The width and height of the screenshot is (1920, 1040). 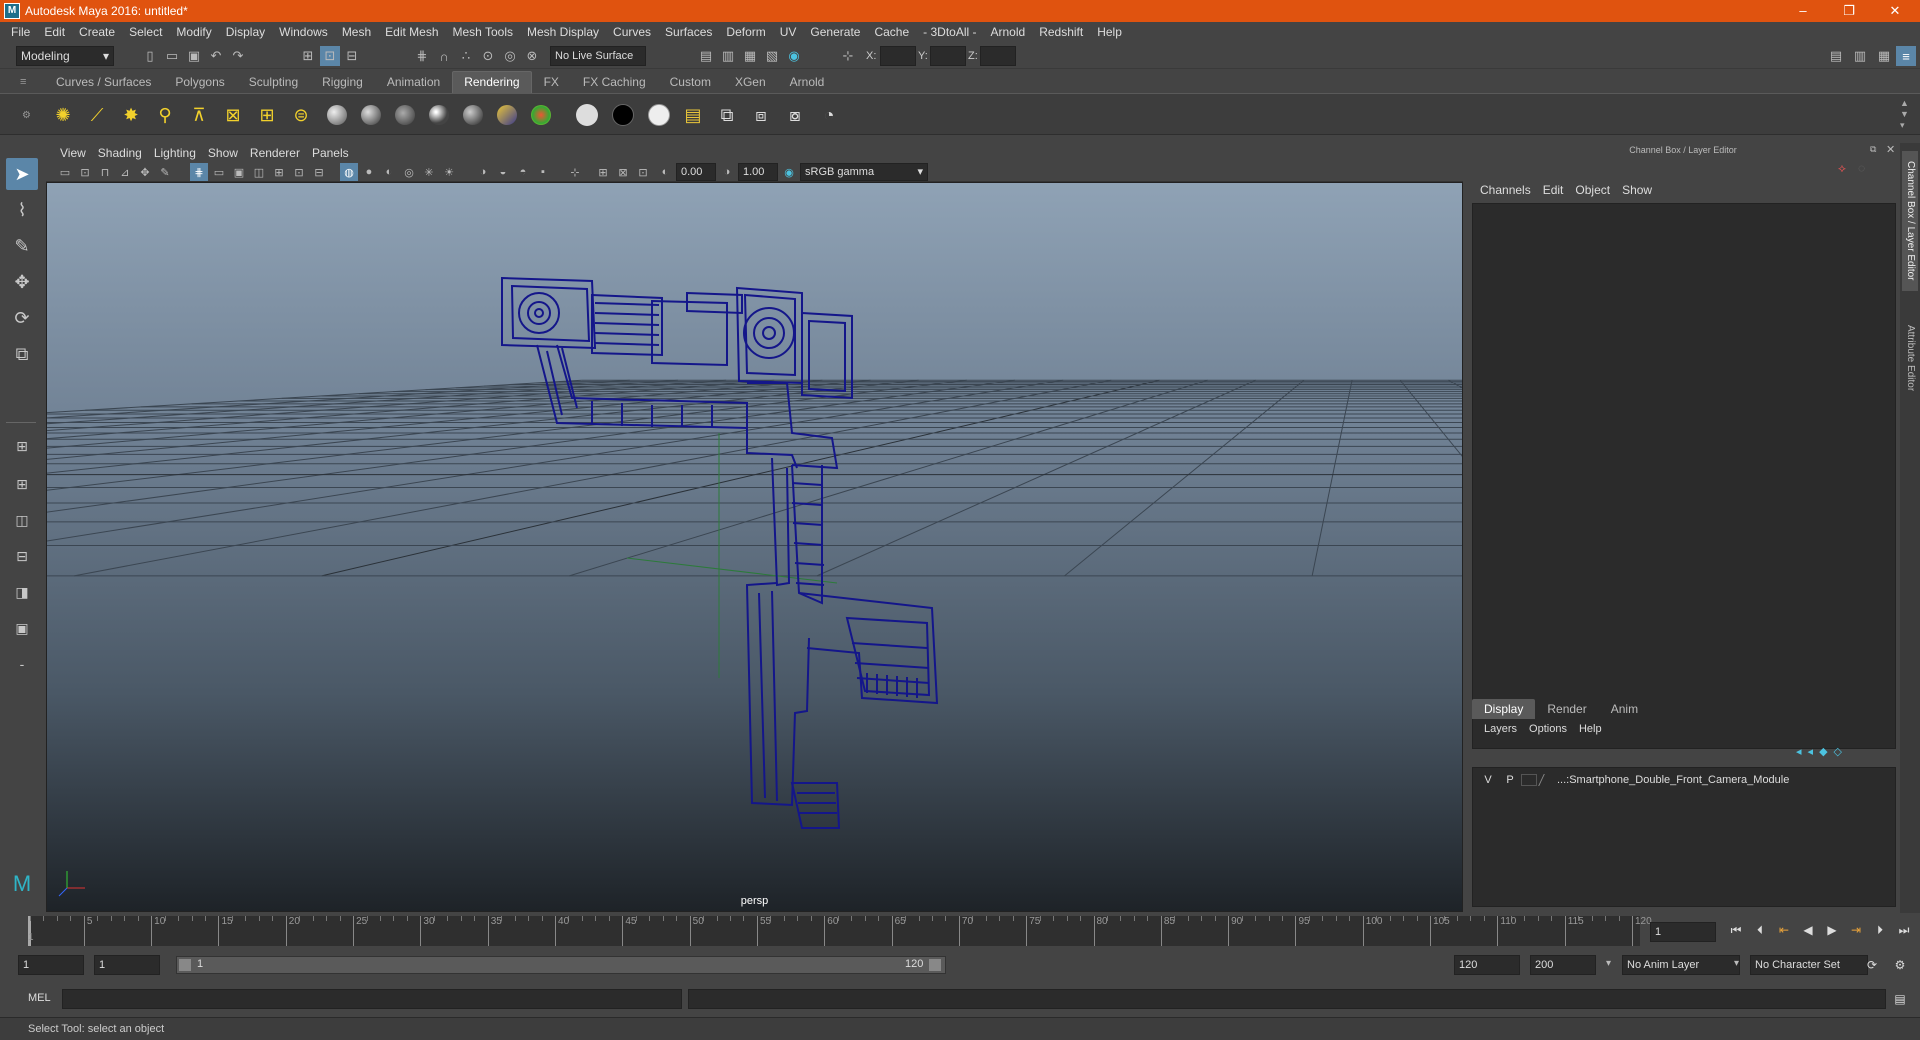 What do you see at coordinates (1900, 965) in the screenshot?
I see `animation-preferences-icon: ⚙` at bounding box center [1900, 965].